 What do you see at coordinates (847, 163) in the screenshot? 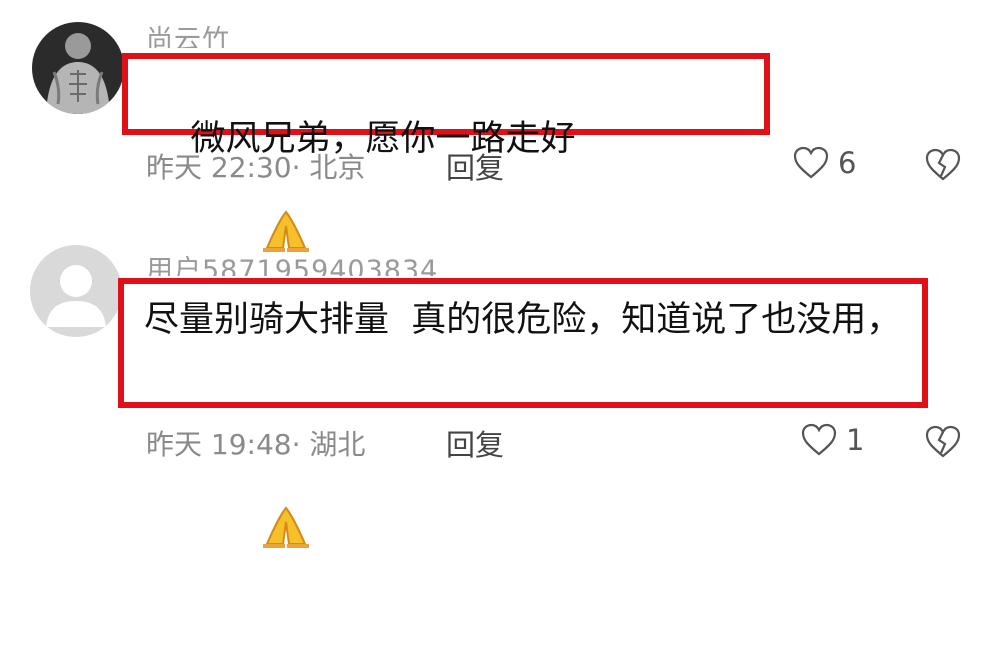
I see `like-count: 6` at bounding box center [847, 163].